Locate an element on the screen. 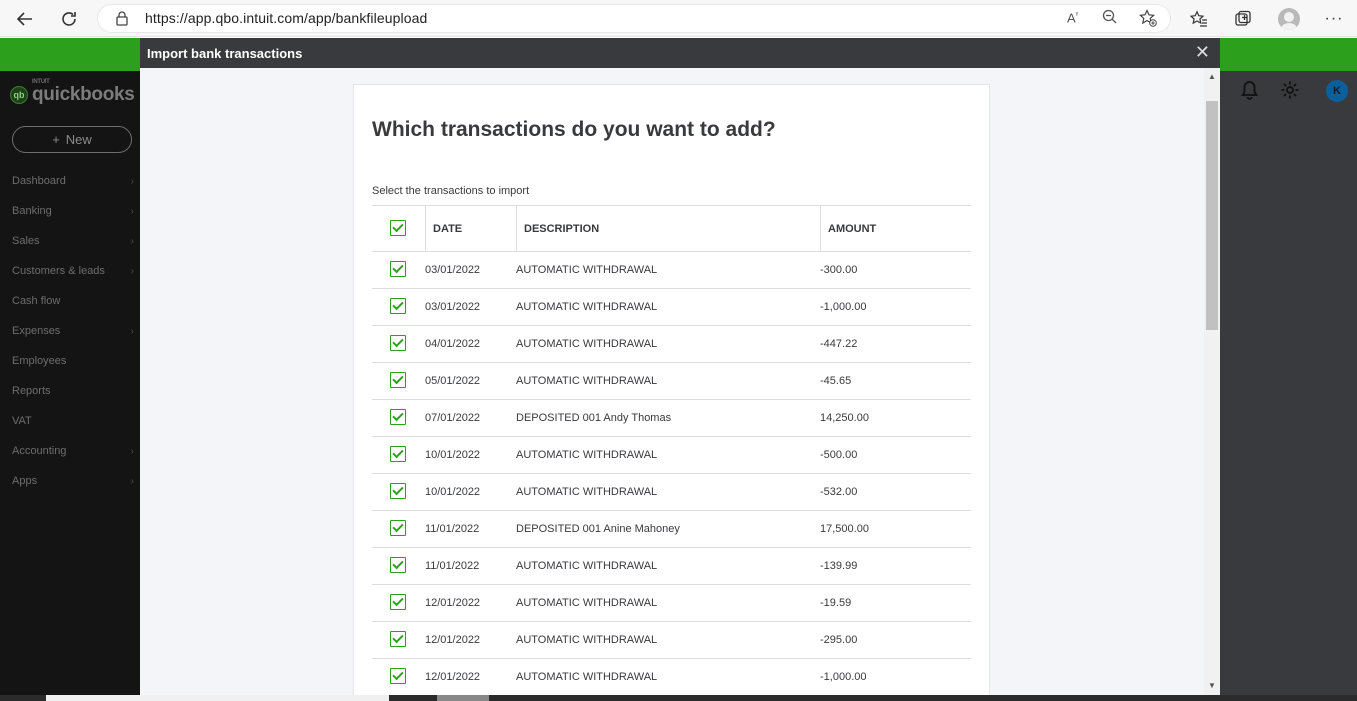 The image size is (1357, 701). profile-icon is located at coordinates (1289, 19).